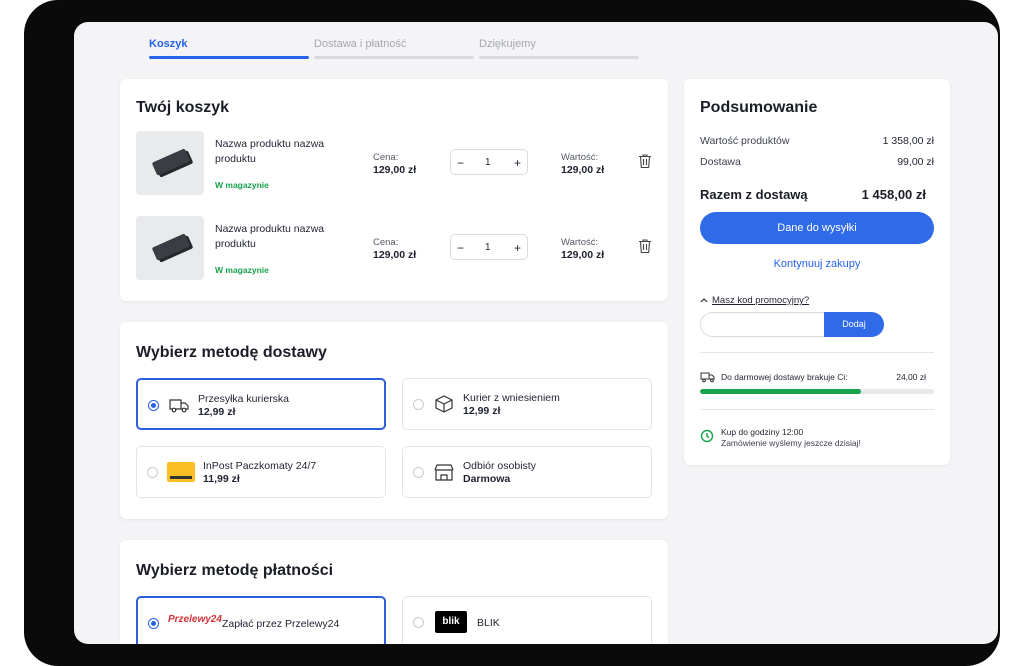 This screenshot has height=666, width=1024. Describe the element at coordinates (817, 162) in the screenshot. I see `shipping-row: Dostawa 99,00 zł` at that location.